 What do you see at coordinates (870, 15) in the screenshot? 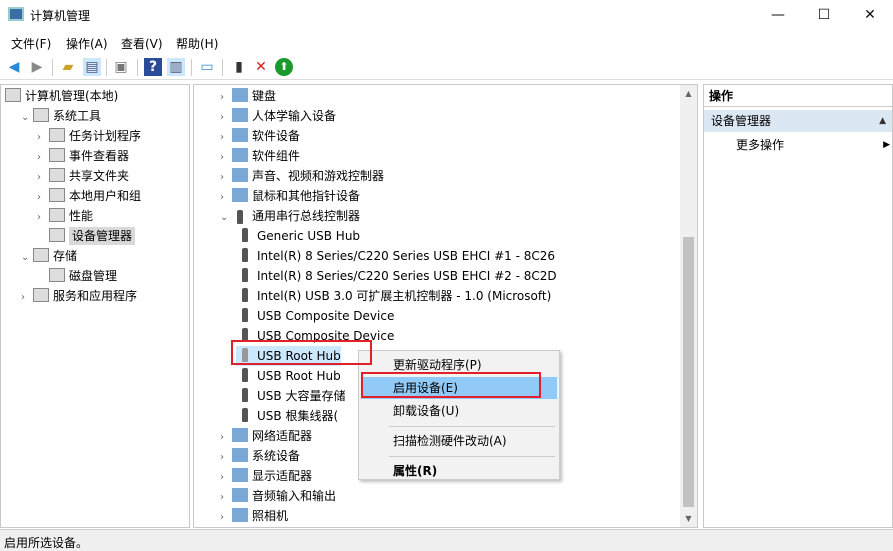
I see `close-button: ✕` at bounding box center [870, 15].